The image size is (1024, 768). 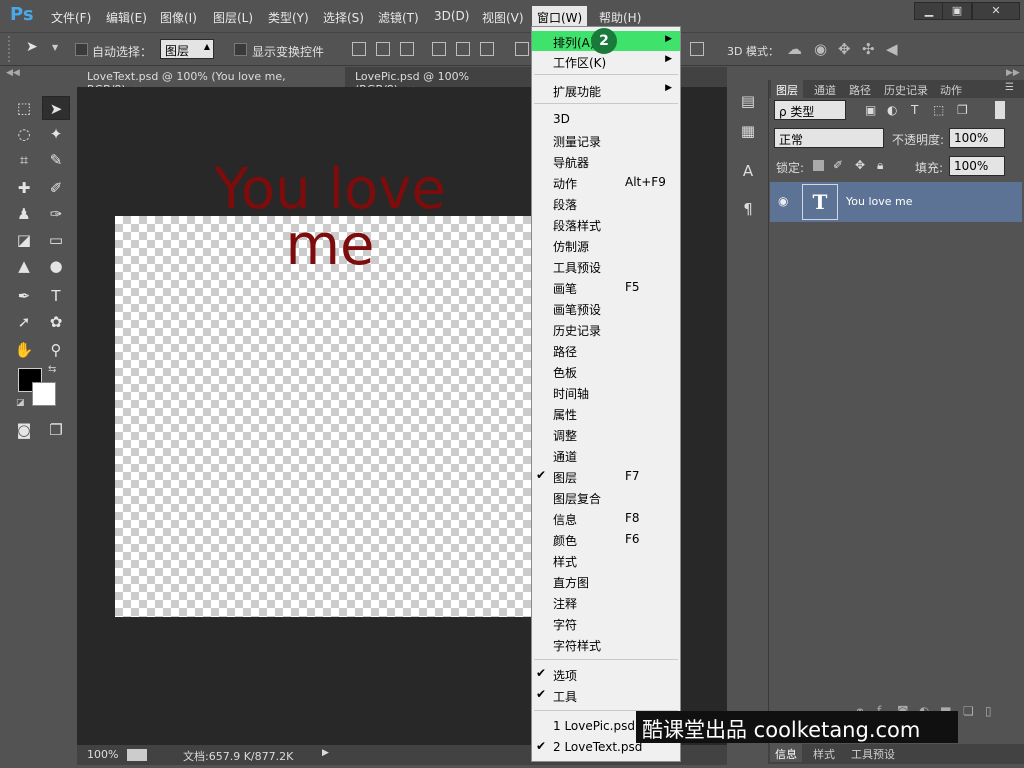 I want to click on blur-tool-icon: ▲, so click(x=24, y=266).